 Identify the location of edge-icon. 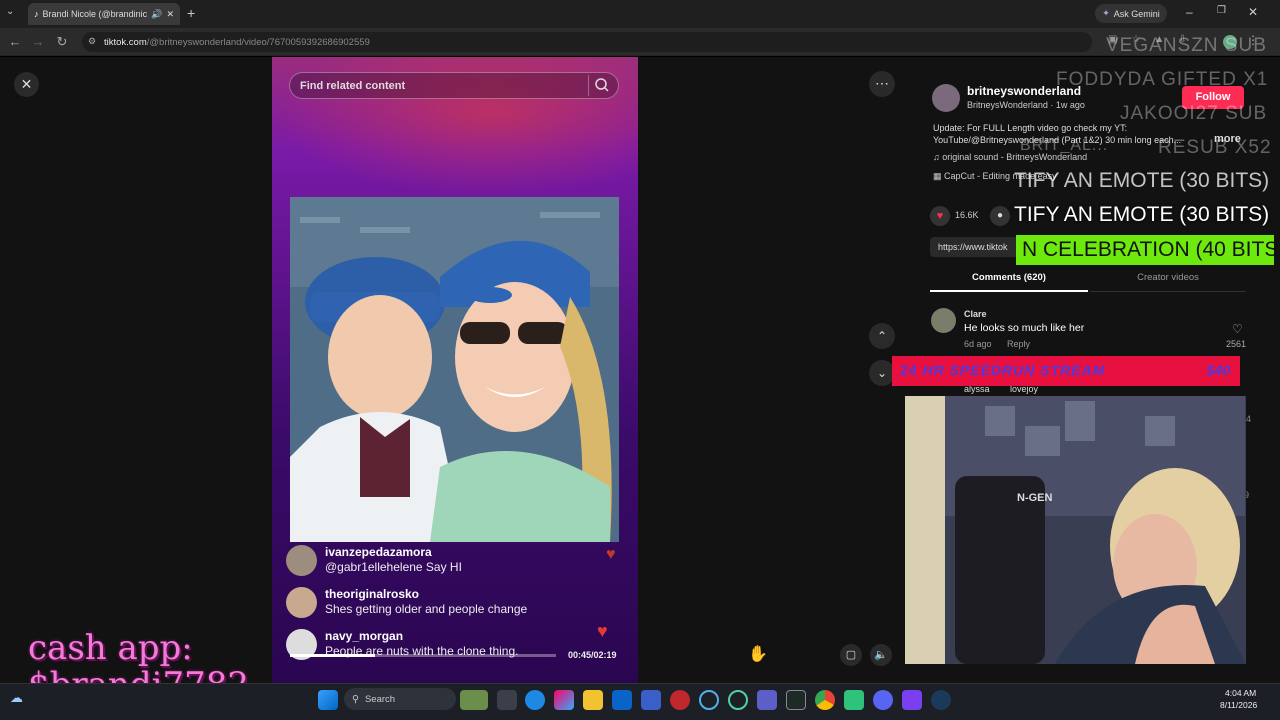
(535, 700).